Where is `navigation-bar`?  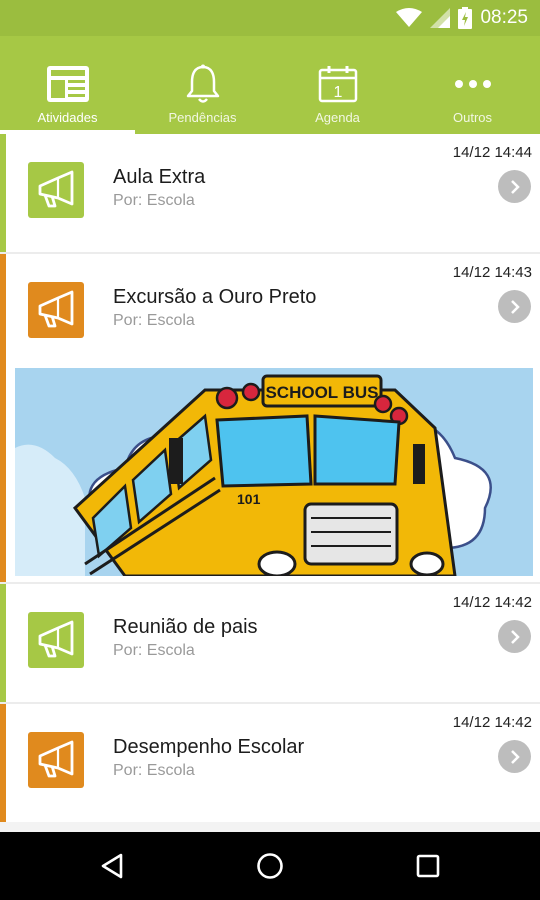
navigation-bar is located at coordinates (270, 866).